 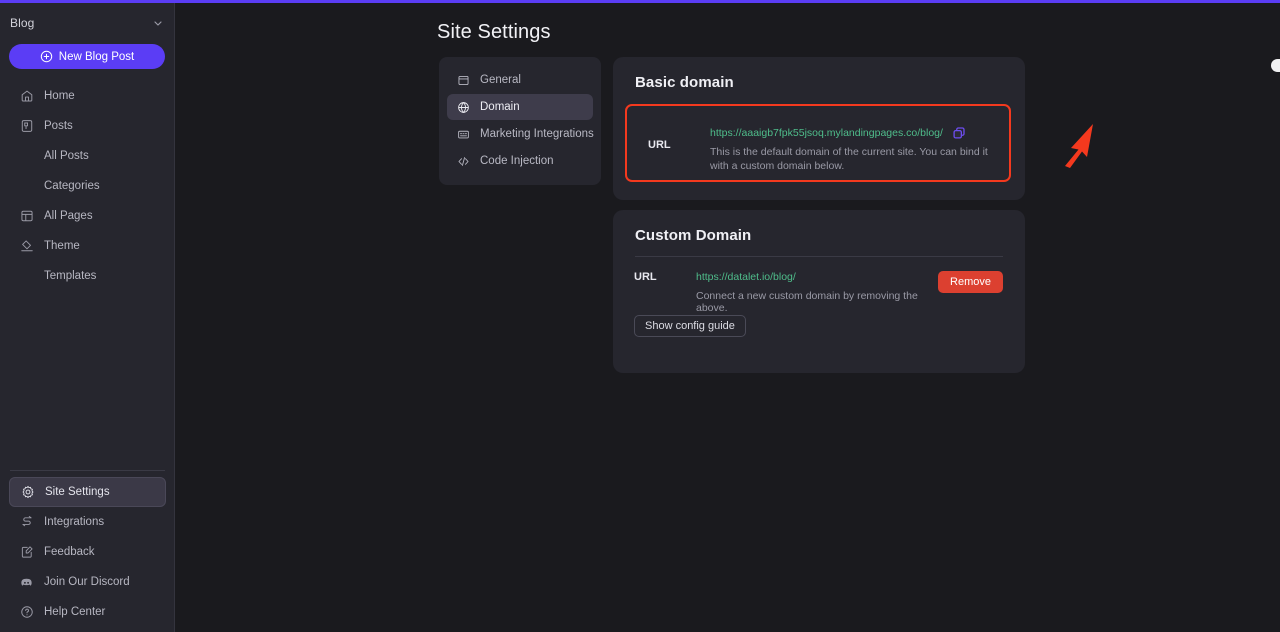 What do you see at coordinates (819, 256) in the screenshot?
I see `custom-domain-divider` at bounding box center [819, 256].